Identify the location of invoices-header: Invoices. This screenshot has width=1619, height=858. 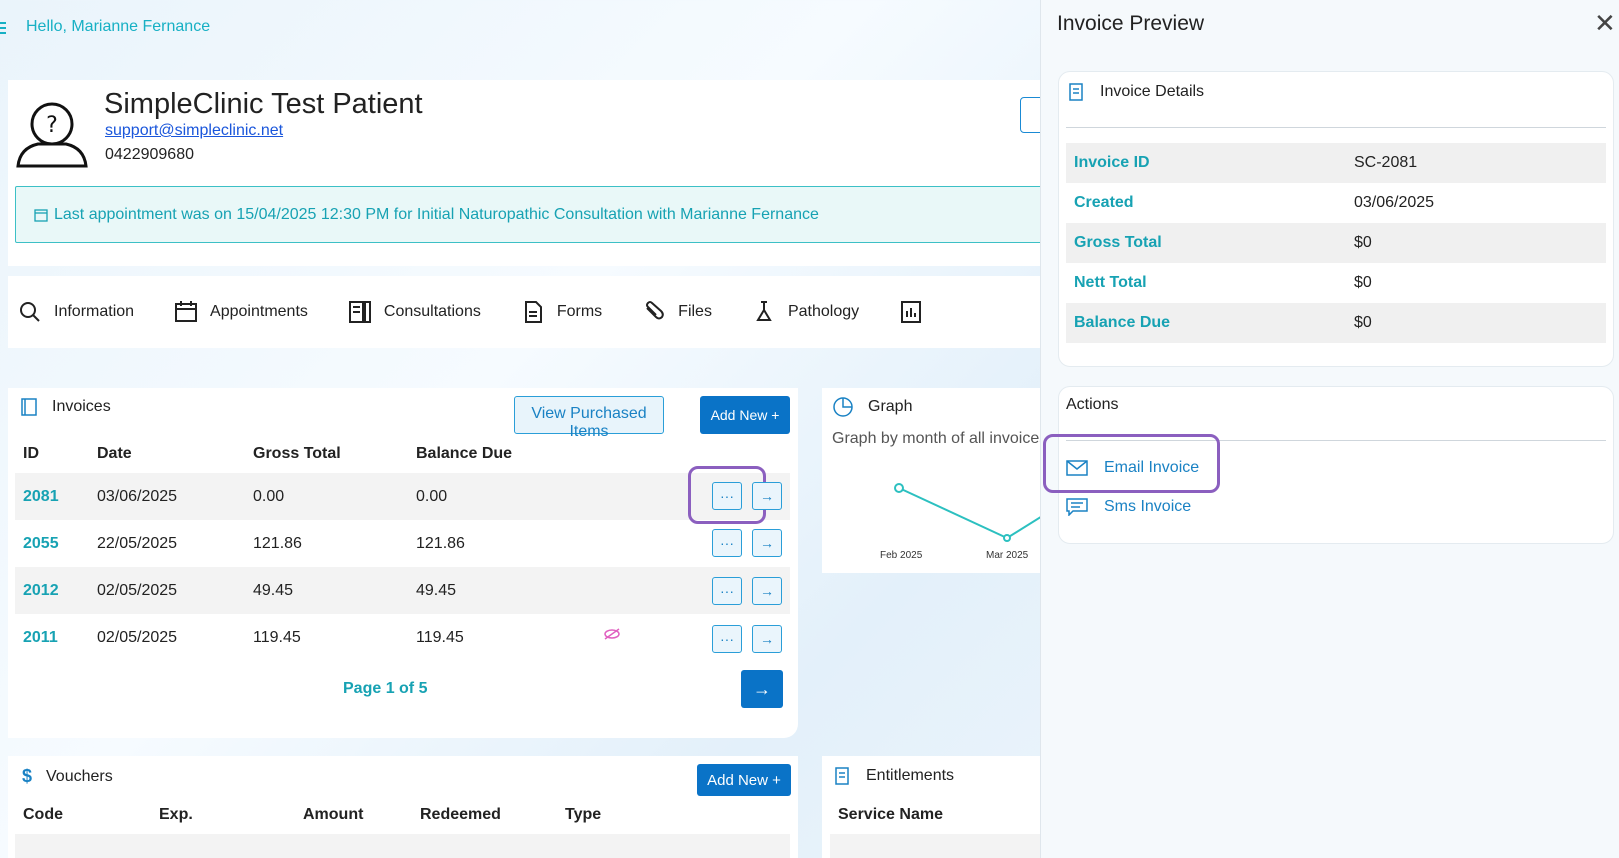
(65, 407).